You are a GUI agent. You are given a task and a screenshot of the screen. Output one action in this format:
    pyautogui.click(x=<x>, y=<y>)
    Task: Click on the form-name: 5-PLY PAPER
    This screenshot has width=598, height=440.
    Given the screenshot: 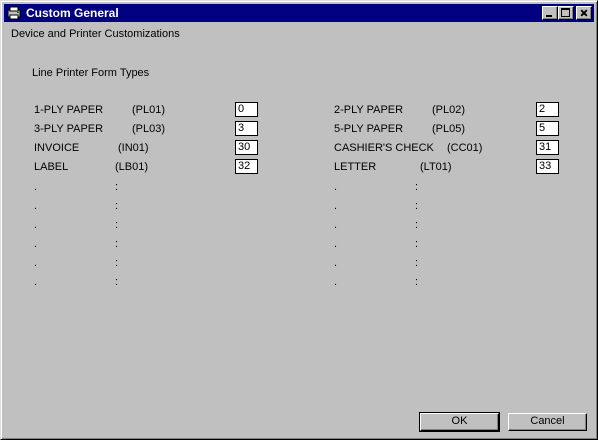 What is the action you would take?
    pyautogui.click(x=369, y=129)
    